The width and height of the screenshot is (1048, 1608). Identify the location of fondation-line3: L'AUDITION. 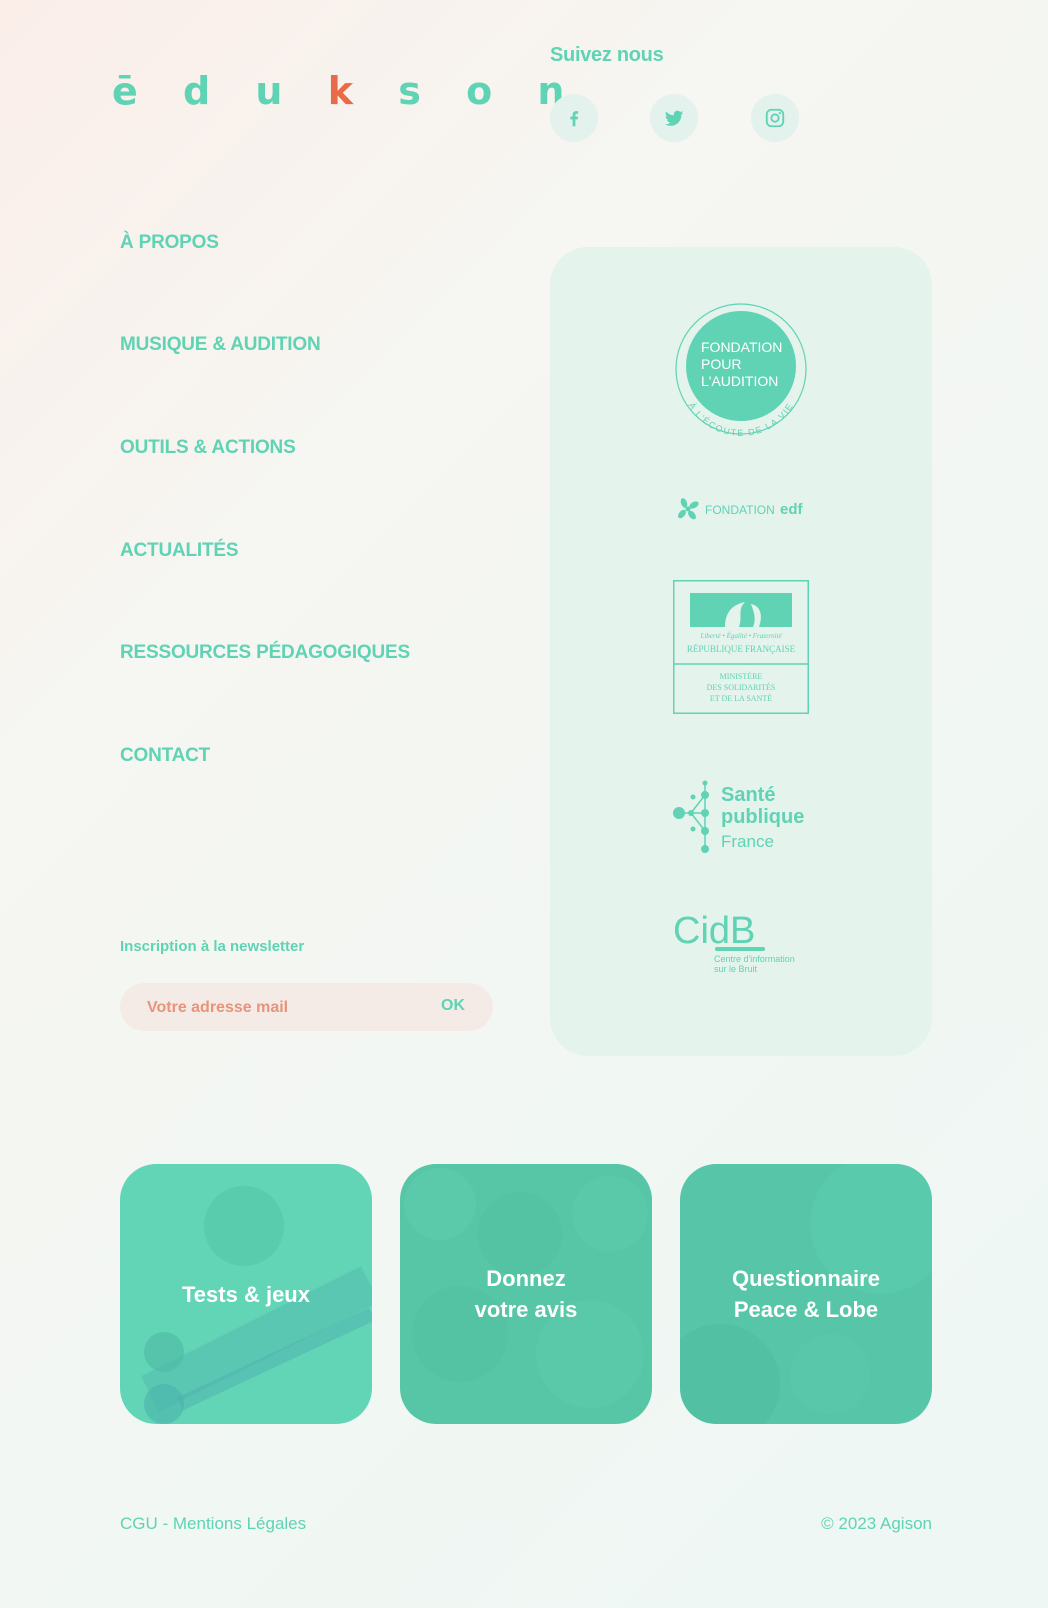
(739, 381).